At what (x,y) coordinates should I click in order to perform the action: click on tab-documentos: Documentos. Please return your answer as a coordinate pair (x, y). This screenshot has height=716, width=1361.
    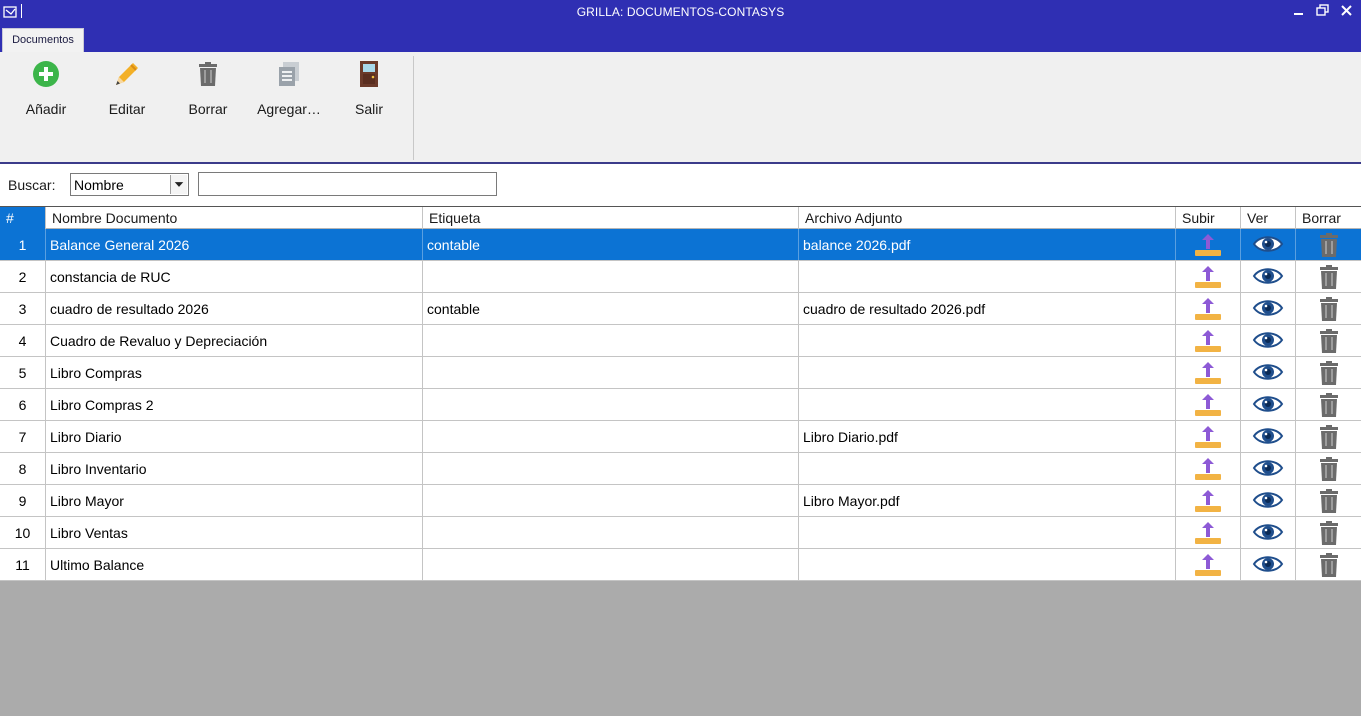
    Looking at the image, I should click on (43, 40).